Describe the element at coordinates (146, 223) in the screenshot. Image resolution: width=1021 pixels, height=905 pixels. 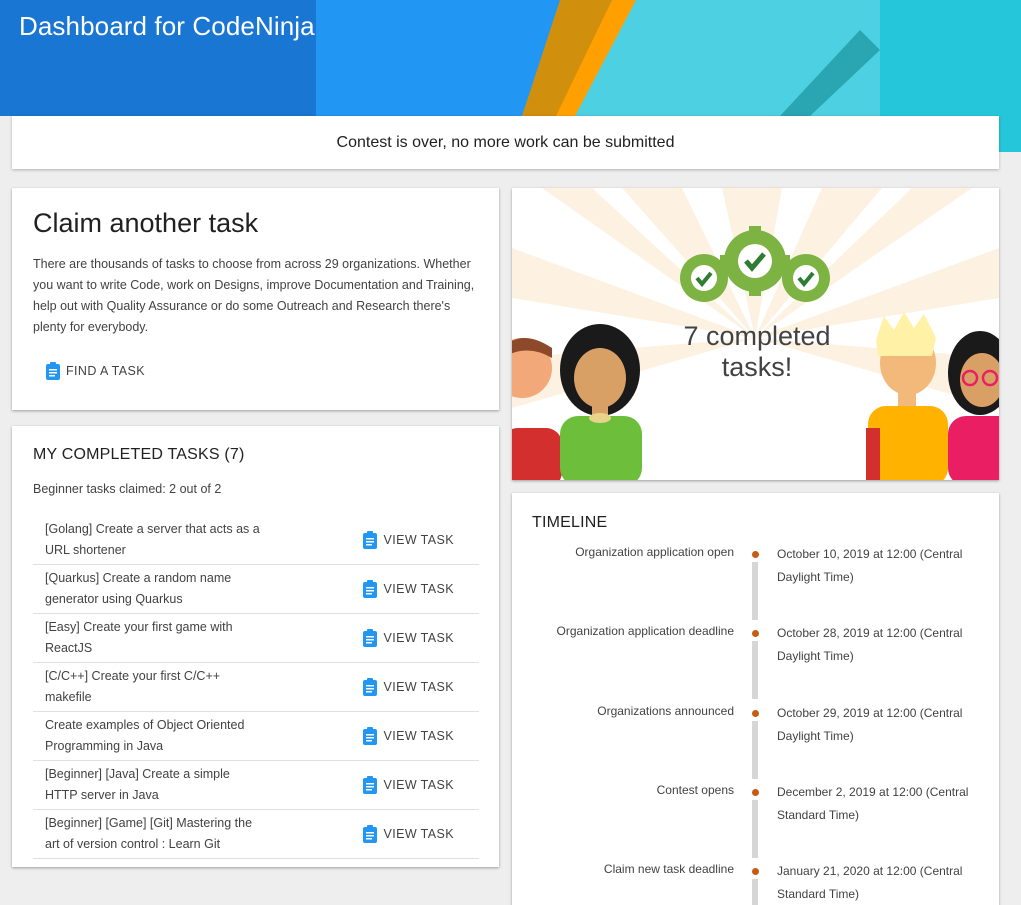
I see `claim-heading: Claim another task` at that location.